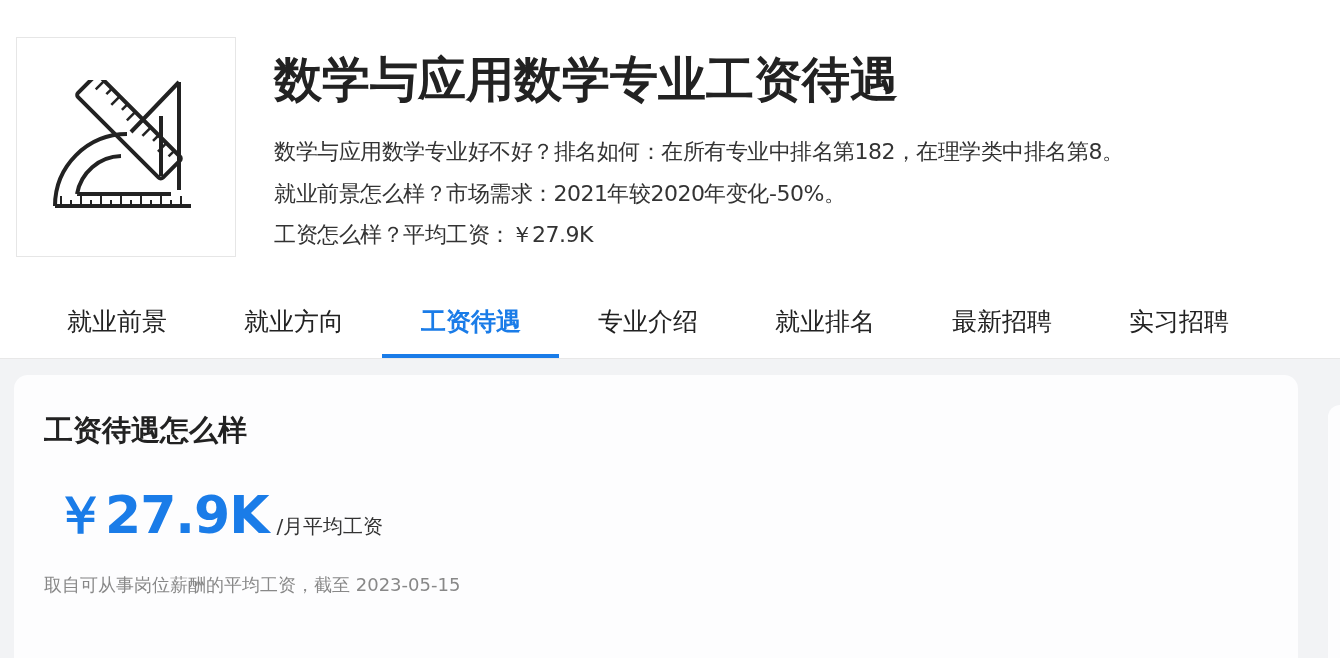 The height and width of the screenshot is (658, 1340). I want to click on tab: 工资待遇, so click(470, 325).